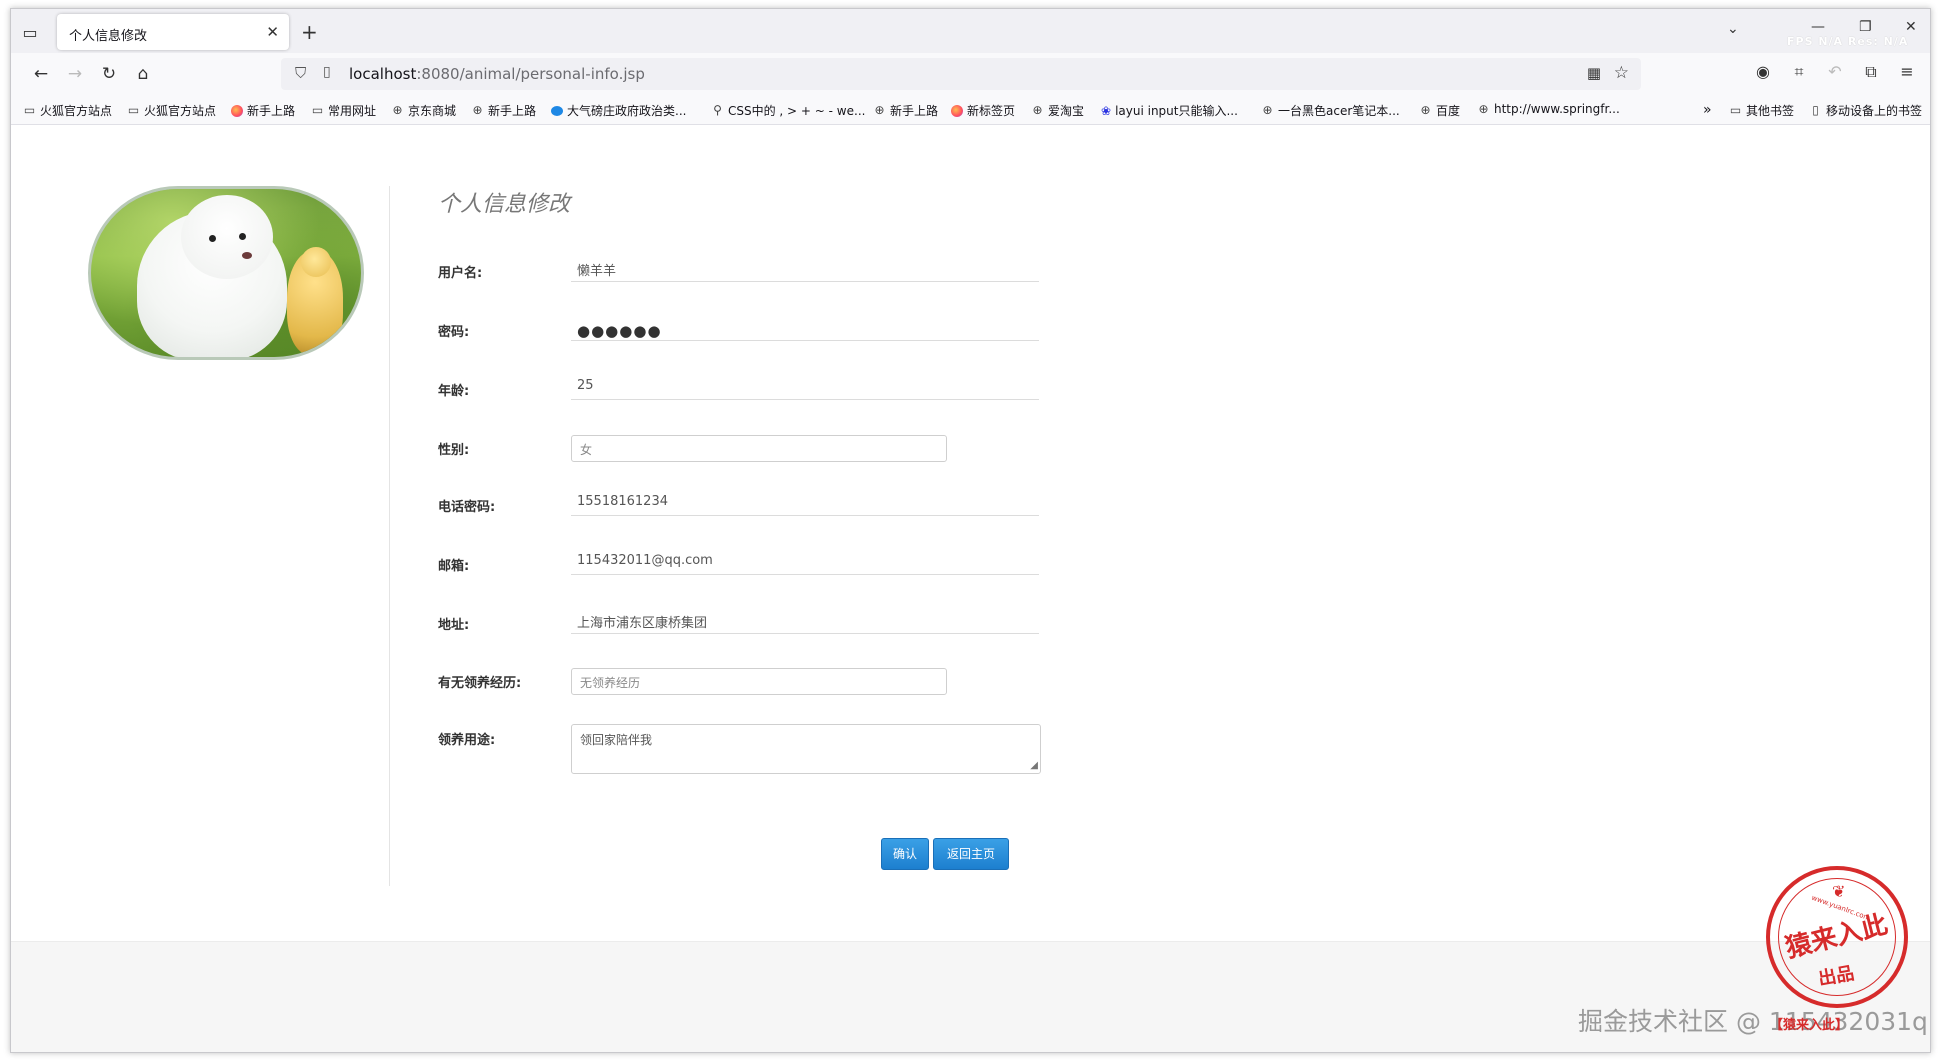 The height and width of the screenshot is (1061, 1941). Describe the element at coordinates (1818, 27) in the screenshot. I see `minimize-icon: —` at that location.